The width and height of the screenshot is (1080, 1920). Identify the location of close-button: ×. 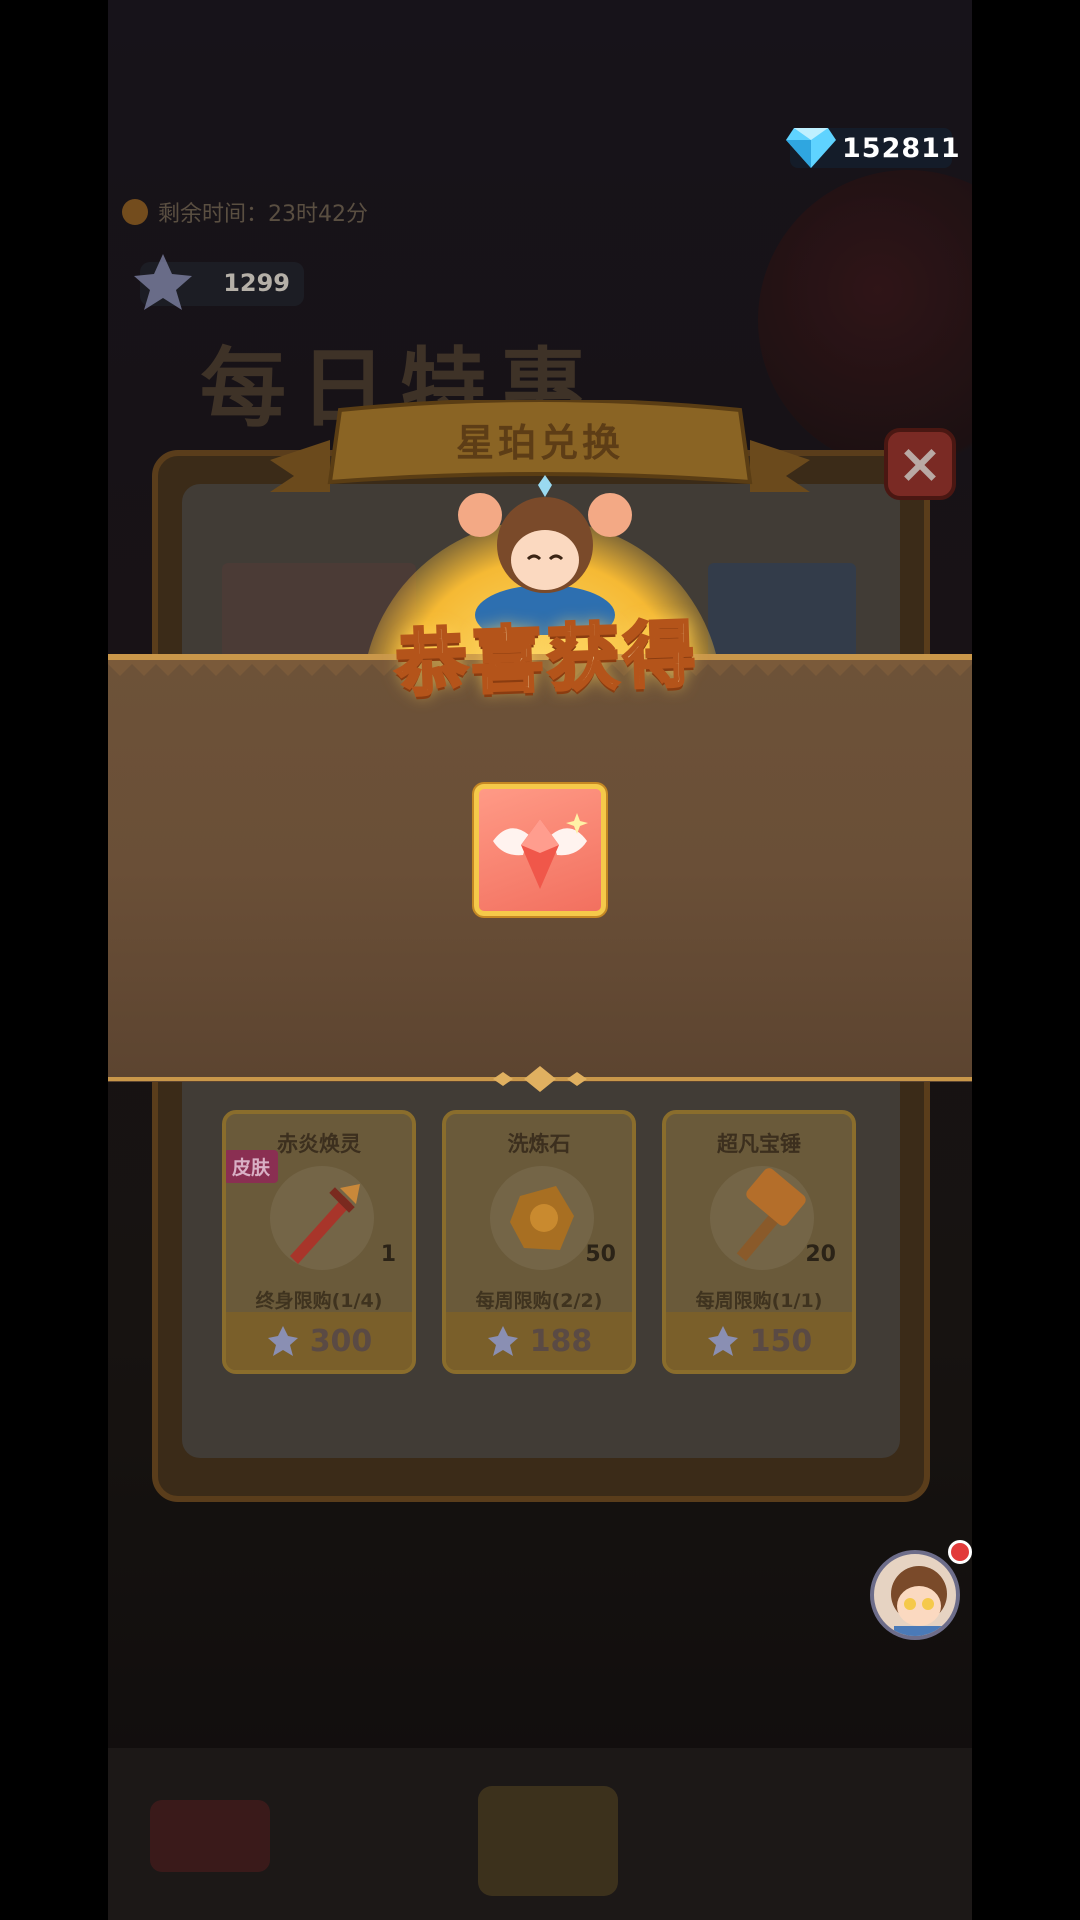
(920, 464).